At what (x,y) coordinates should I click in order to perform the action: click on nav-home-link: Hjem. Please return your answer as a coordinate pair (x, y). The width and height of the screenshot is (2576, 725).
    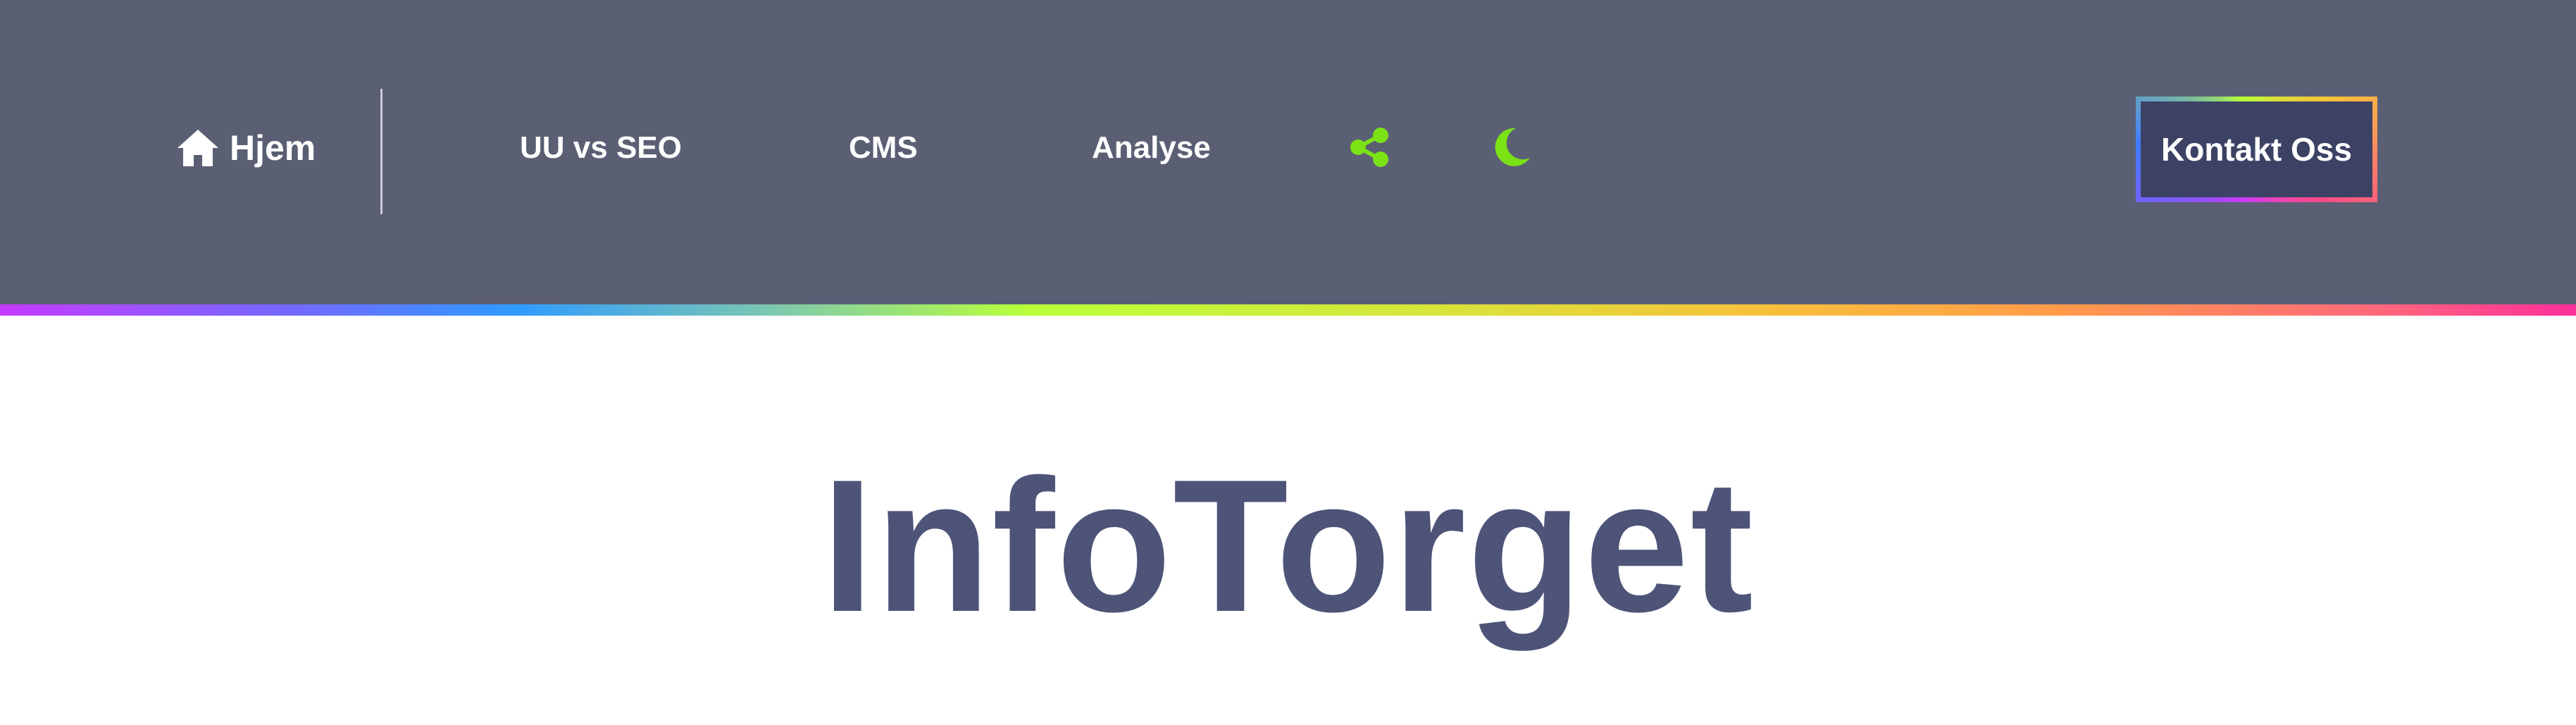
    Looking at the image, I should click on (246, 148).